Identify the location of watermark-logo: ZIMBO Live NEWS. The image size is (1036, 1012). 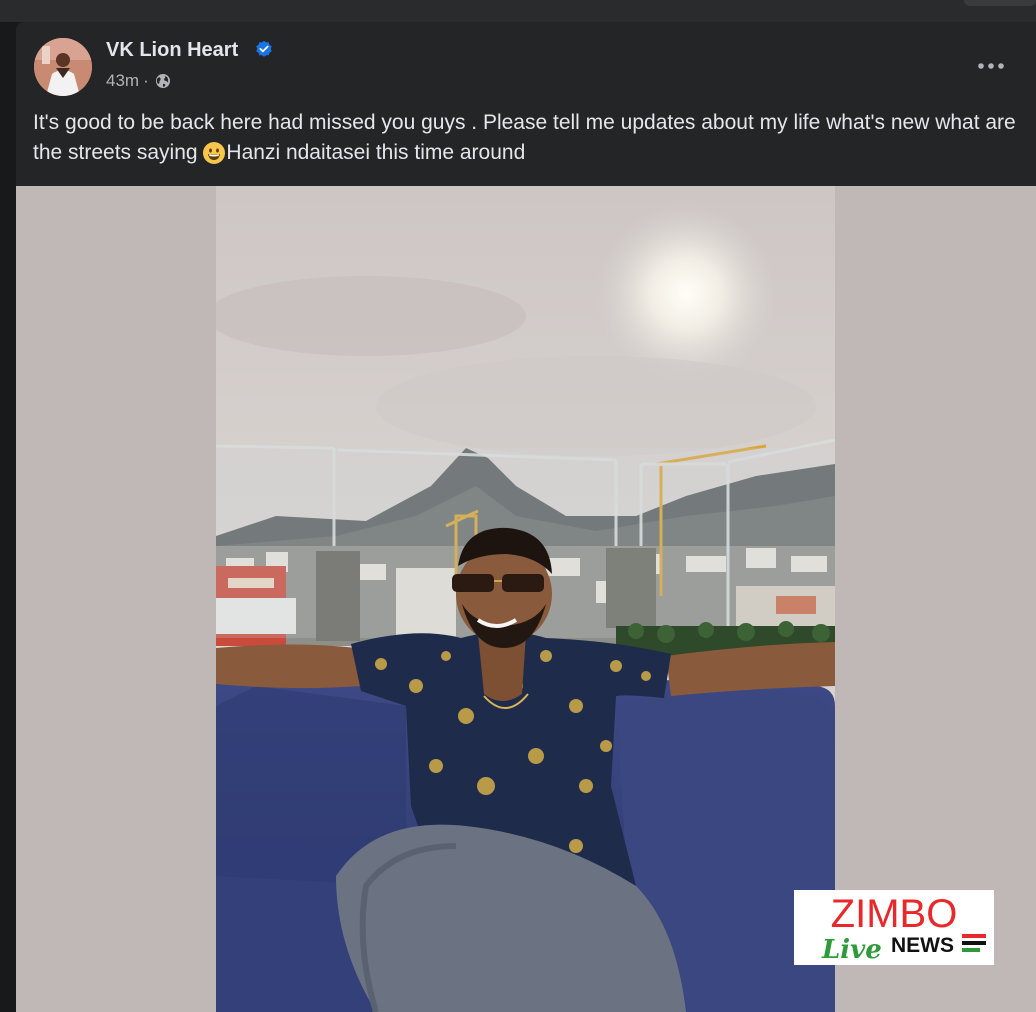
(903, 928).